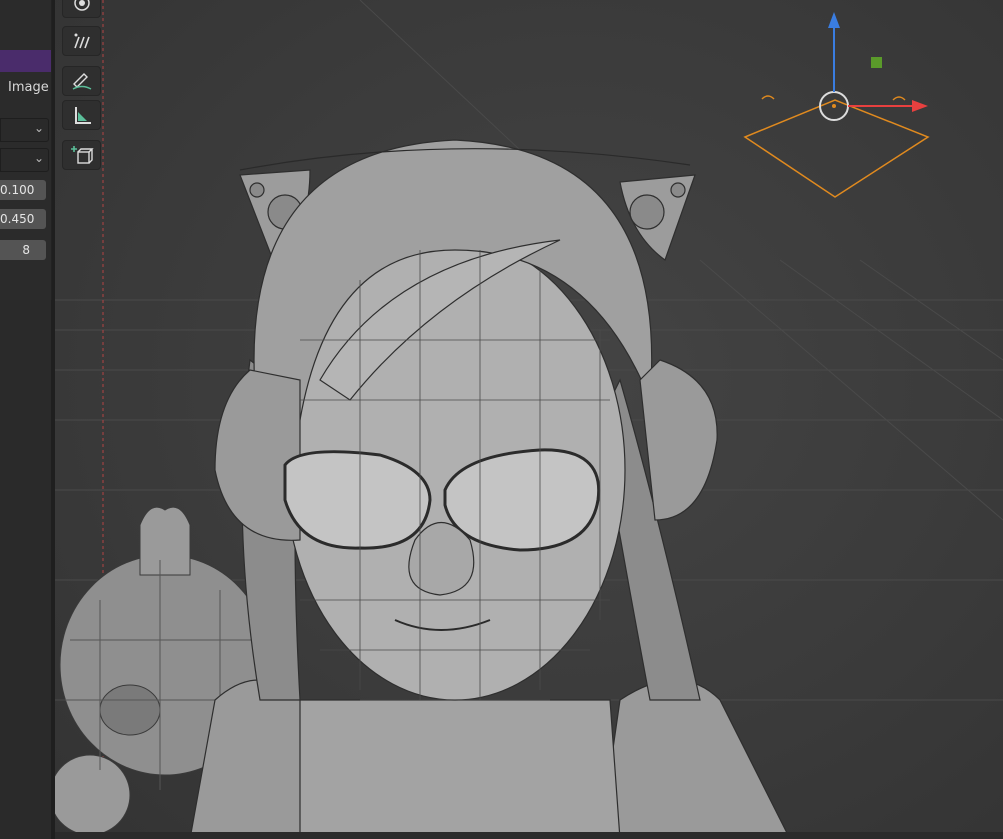 The image size is (1003, 839). I want to click on annotate-tool-button, so click(81, 41).